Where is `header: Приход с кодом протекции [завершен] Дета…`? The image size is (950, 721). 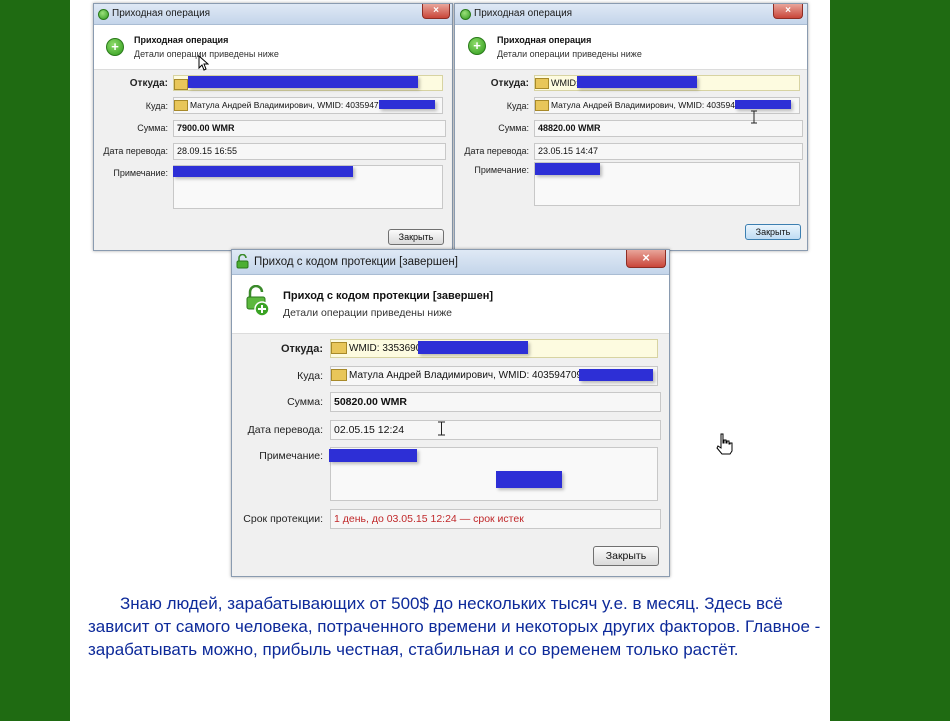
header: Приход с кодом протекции [завершен] Дета… is located at coordinates (450, 304).